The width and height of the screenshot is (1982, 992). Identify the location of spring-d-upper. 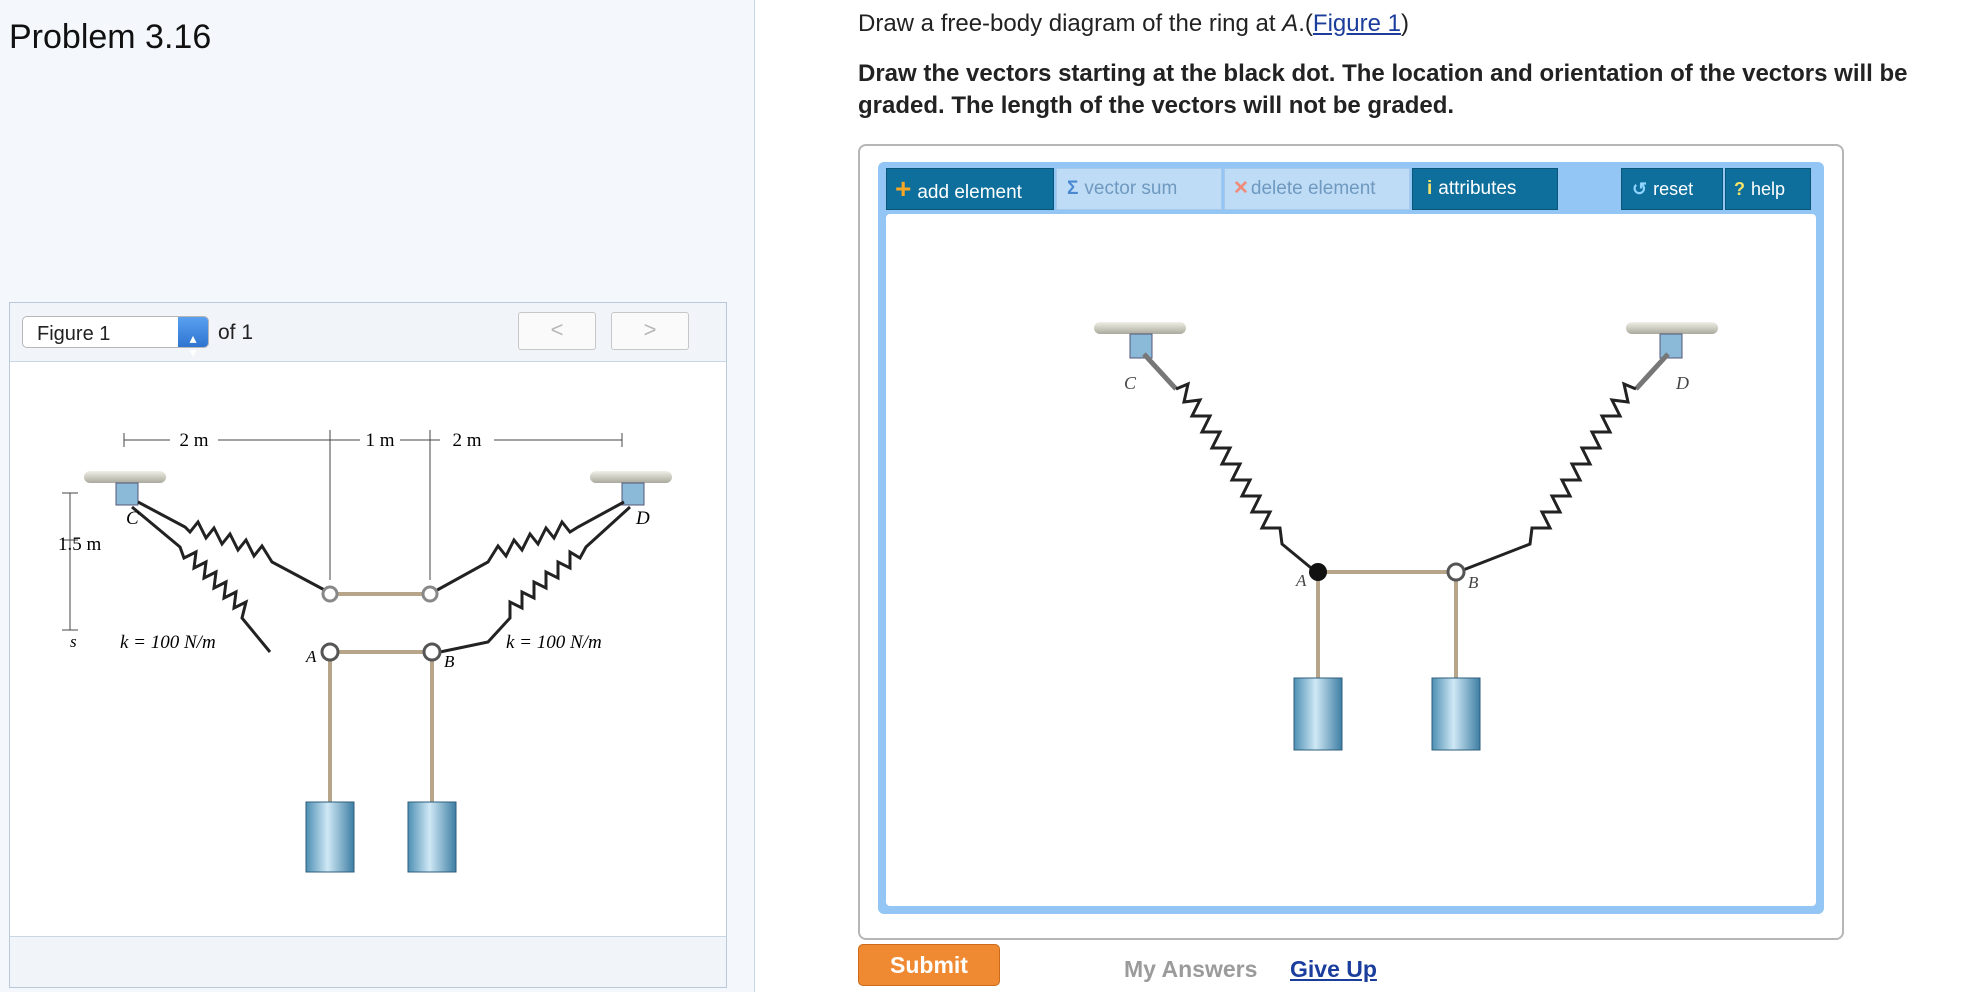
(527, 548).